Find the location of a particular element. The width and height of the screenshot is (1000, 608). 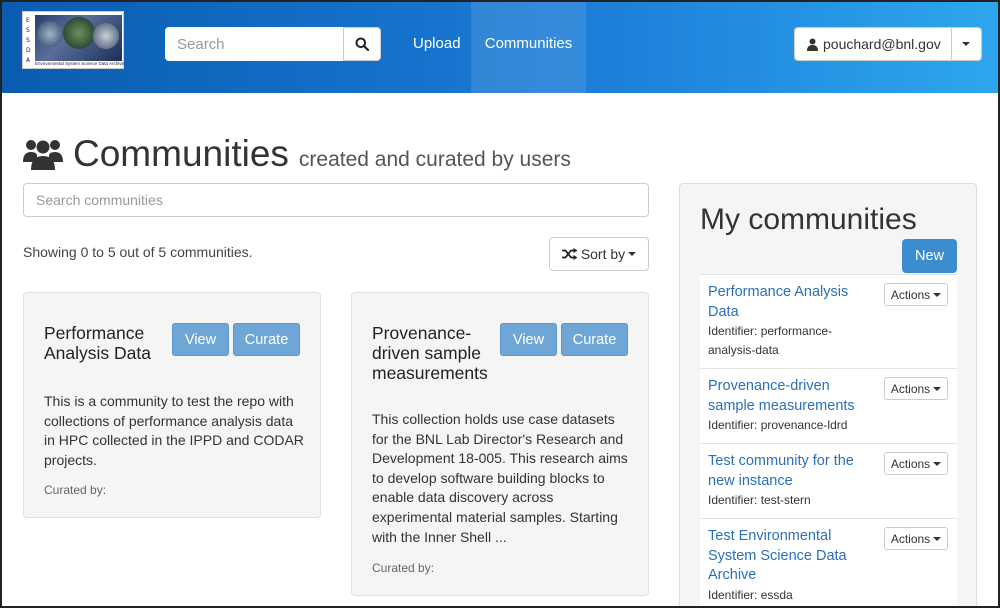

nav-upload: Upload is located at coordinates (437, 46).